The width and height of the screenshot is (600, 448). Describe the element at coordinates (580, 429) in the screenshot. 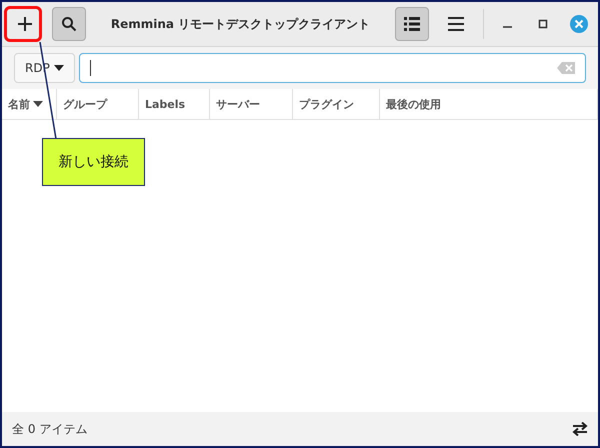

I see `swap-arrows-icon` at that location.